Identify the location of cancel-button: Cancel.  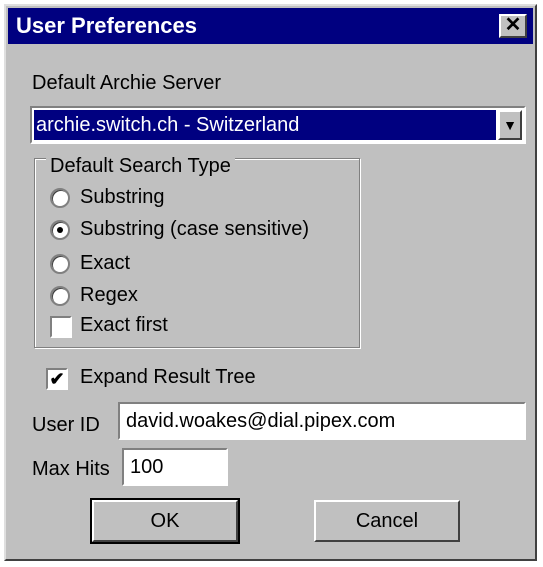
(387, 521).